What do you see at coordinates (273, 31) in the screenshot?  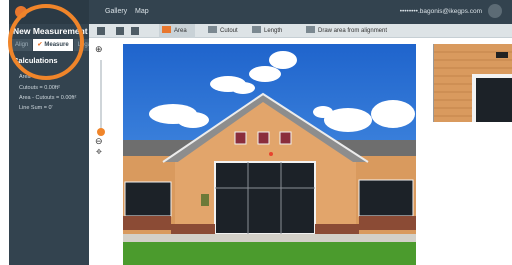 I see `length-tool-label: Length` at bounding box center [273, 31].